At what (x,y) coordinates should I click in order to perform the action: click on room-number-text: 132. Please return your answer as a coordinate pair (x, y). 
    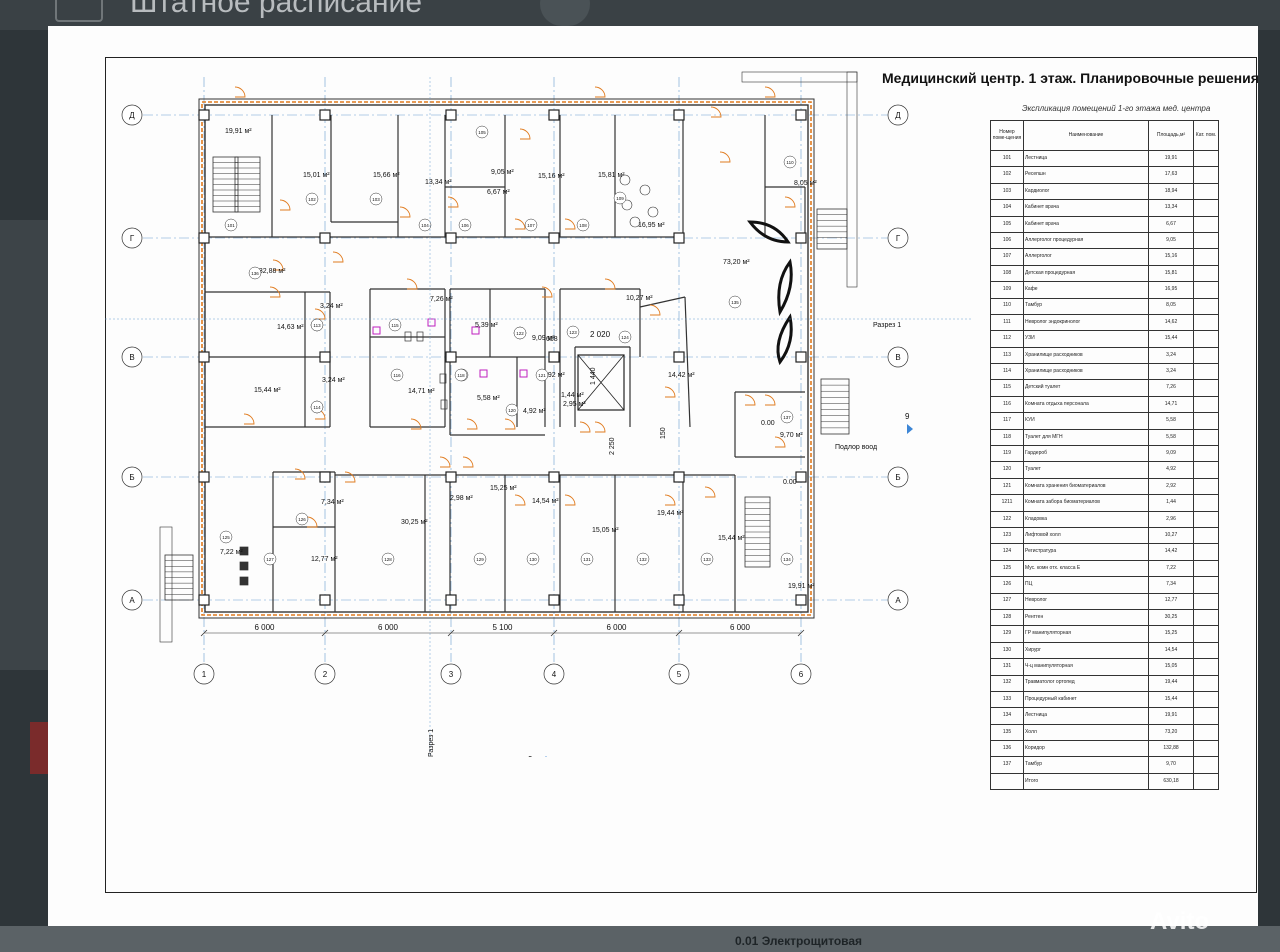
    Looking at the image, I should click on (643, 559).